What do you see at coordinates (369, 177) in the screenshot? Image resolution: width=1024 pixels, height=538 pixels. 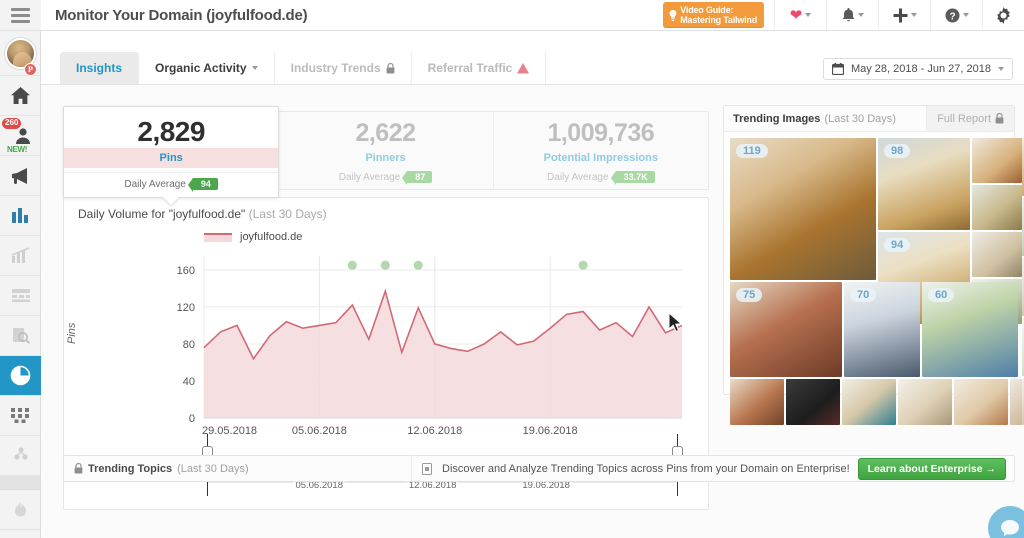 I see `stat-card-pinners-average-label: Daily Average` at bounding box center [369, 177].